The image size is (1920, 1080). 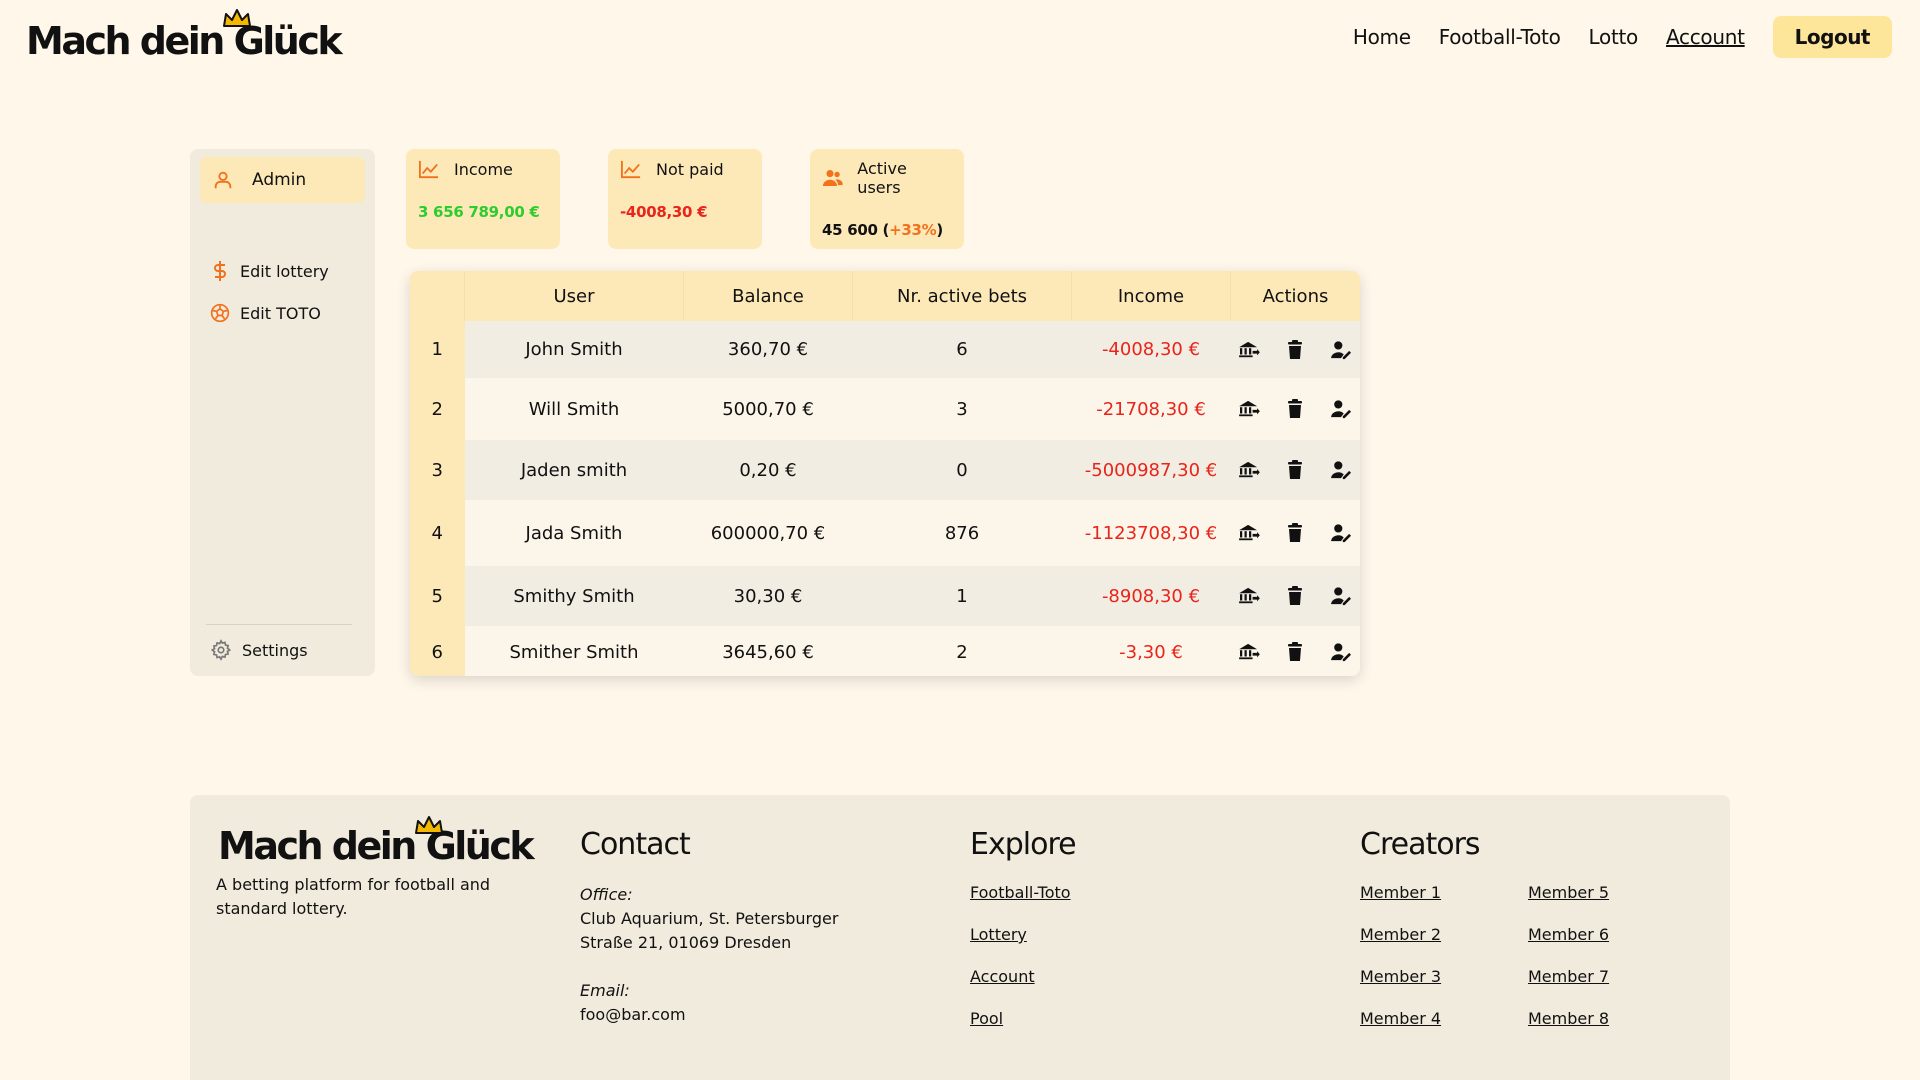 What do you see at coordinates (1568, 1018) in the screenshot?
I see `footer-link-member-8: Member 8` at bounding box center [1568, 1018].